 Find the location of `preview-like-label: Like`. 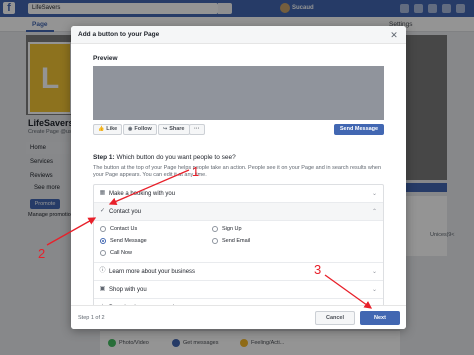

preview-like-label: Like is located at coordinates (112, 129).